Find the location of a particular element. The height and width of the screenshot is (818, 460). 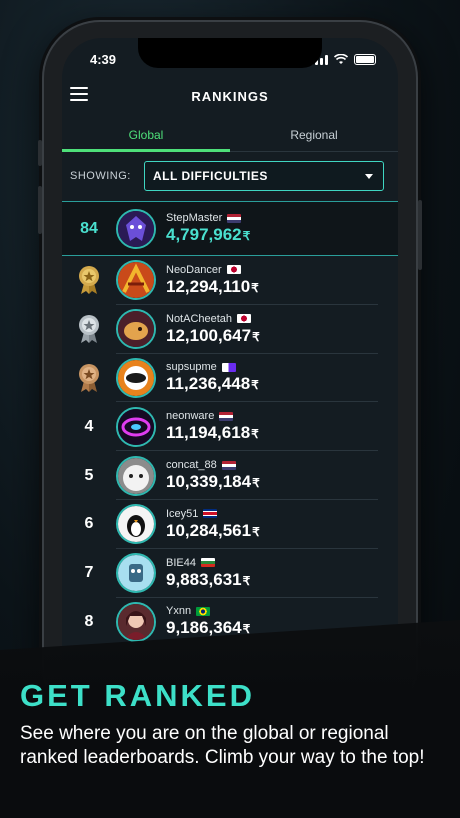

leaderboard-row: NeoDancer 12,294,110₹ is located at coordinates (230, 280).